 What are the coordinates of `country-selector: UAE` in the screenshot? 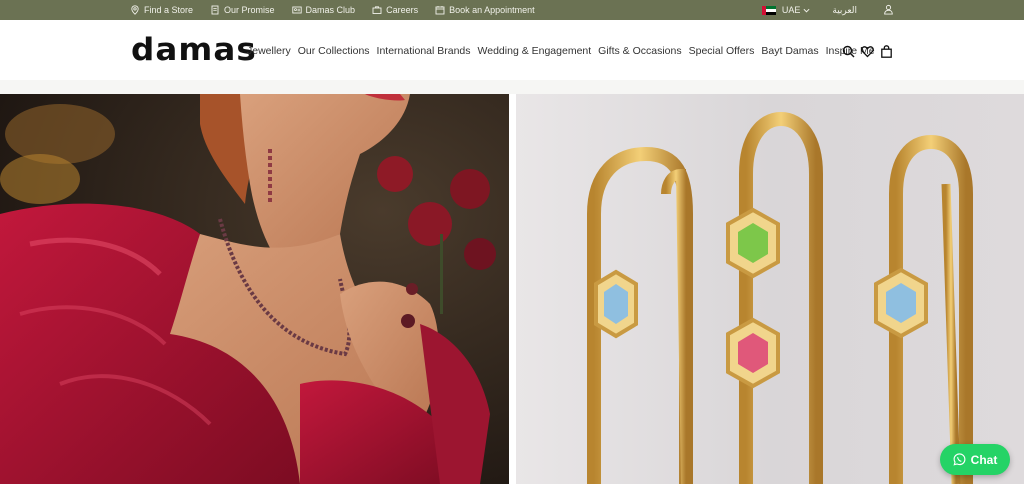 It's located at (786, 10).